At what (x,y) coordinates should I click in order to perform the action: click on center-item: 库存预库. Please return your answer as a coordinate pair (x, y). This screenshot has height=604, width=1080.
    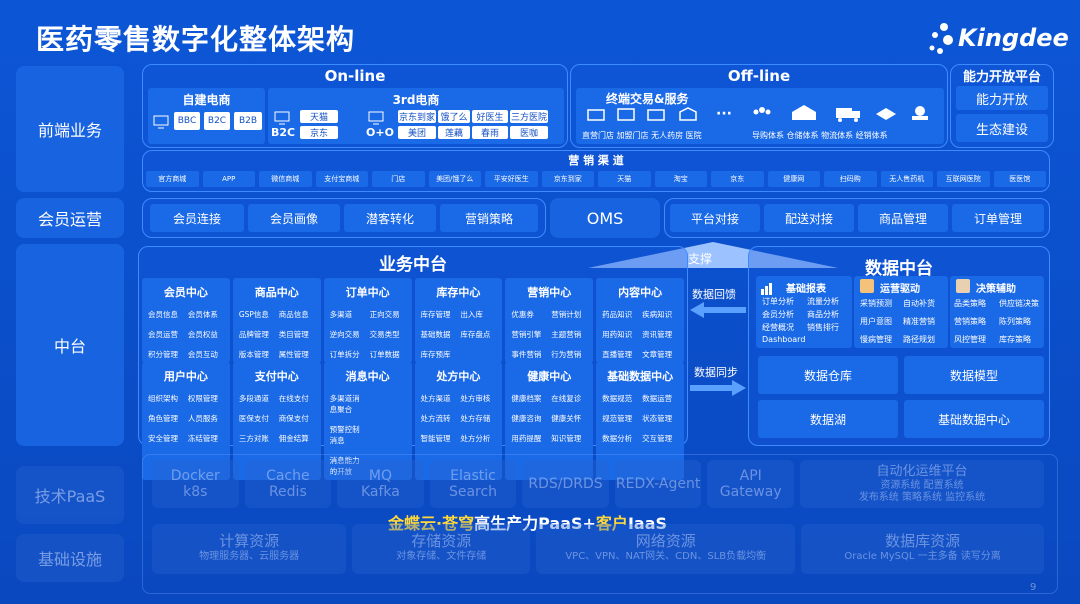
    Looking at the image, I should click on (435, 354).